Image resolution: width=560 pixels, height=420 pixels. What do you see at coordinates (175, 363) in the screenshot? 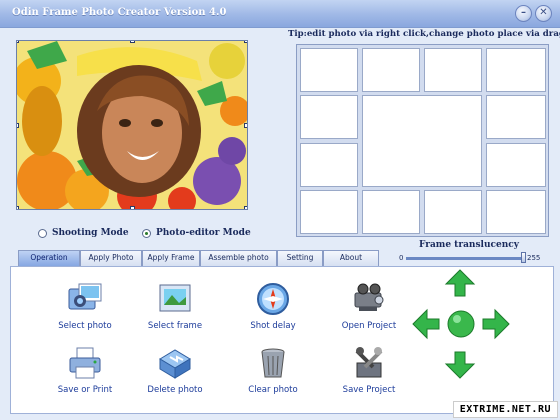
I see `delete-folder-icon` at bounding box center [175, 363].